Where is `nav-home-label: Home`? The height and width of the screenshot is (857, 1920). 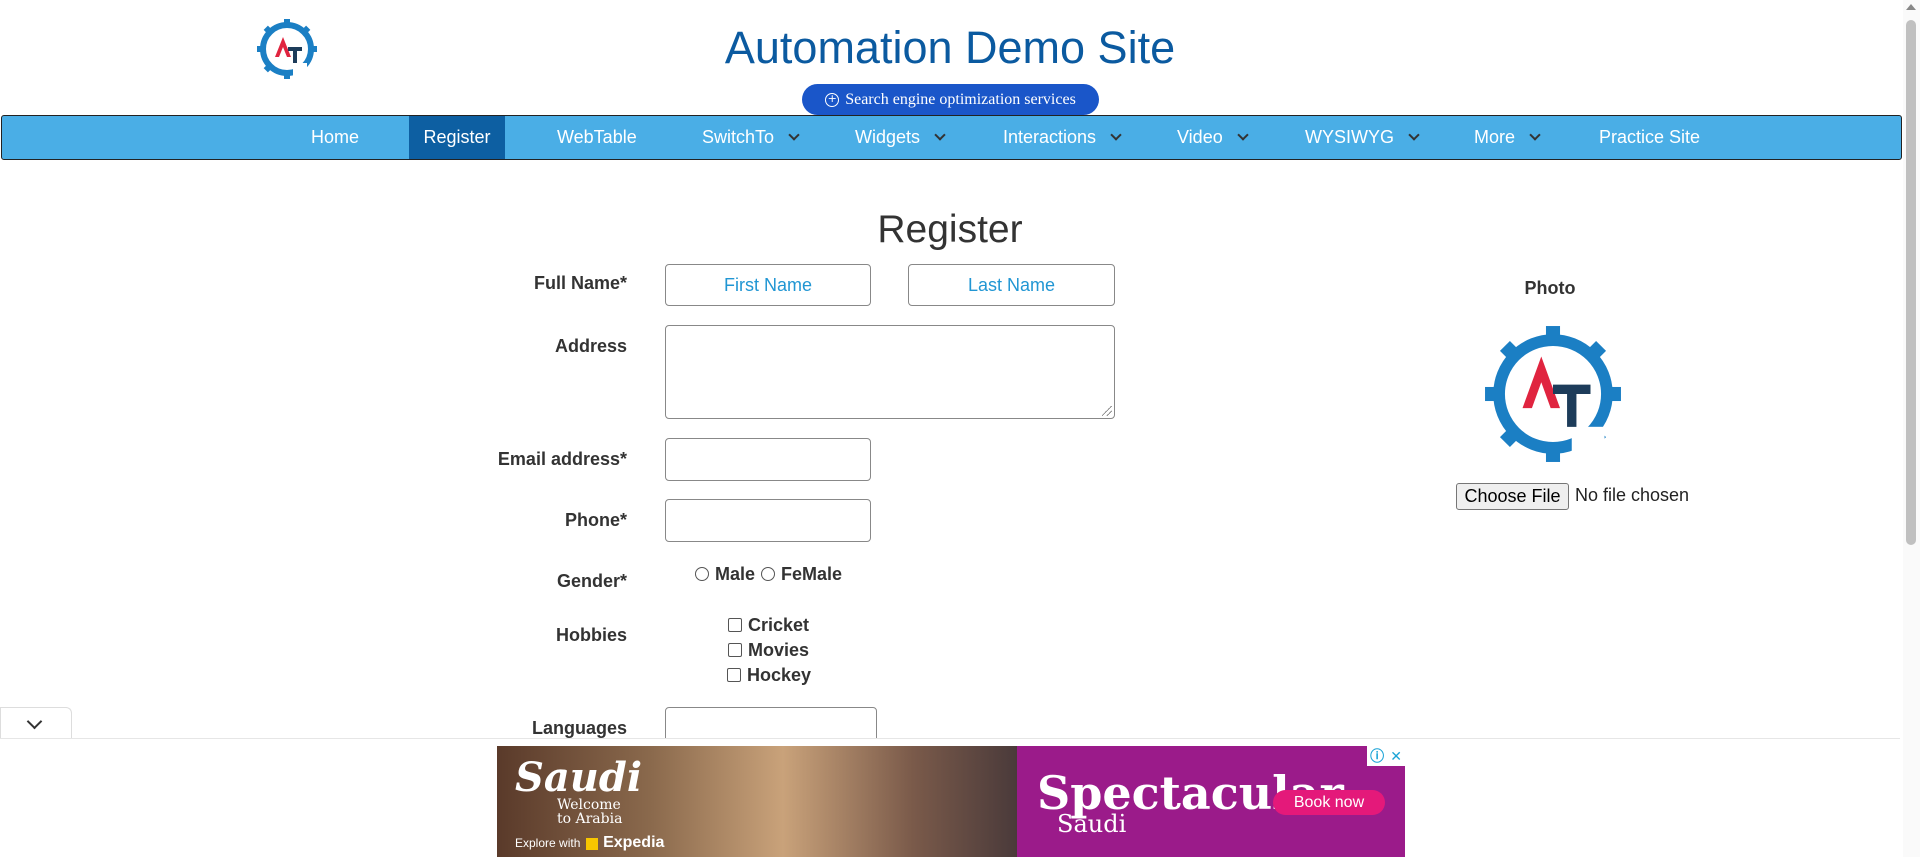
nav-home-label: Home is located at coordinates (334, 137).